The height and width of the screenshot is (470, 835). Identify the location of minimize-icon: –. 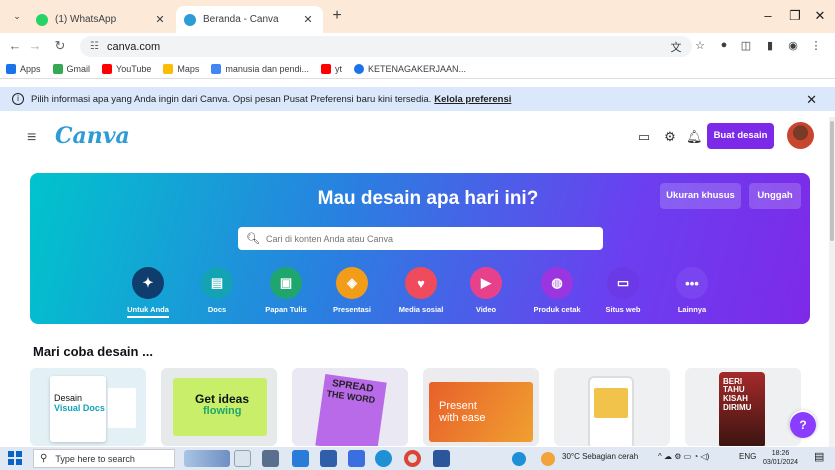
(768, 15).